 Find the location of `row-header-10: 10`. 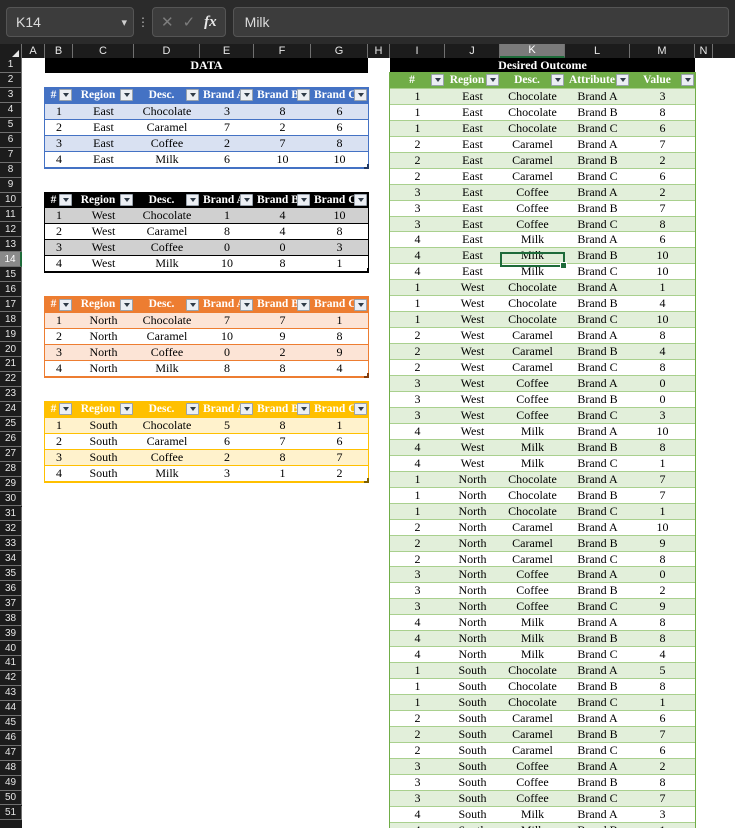

row-header-10: 10 is located at coordinates (11, 200).